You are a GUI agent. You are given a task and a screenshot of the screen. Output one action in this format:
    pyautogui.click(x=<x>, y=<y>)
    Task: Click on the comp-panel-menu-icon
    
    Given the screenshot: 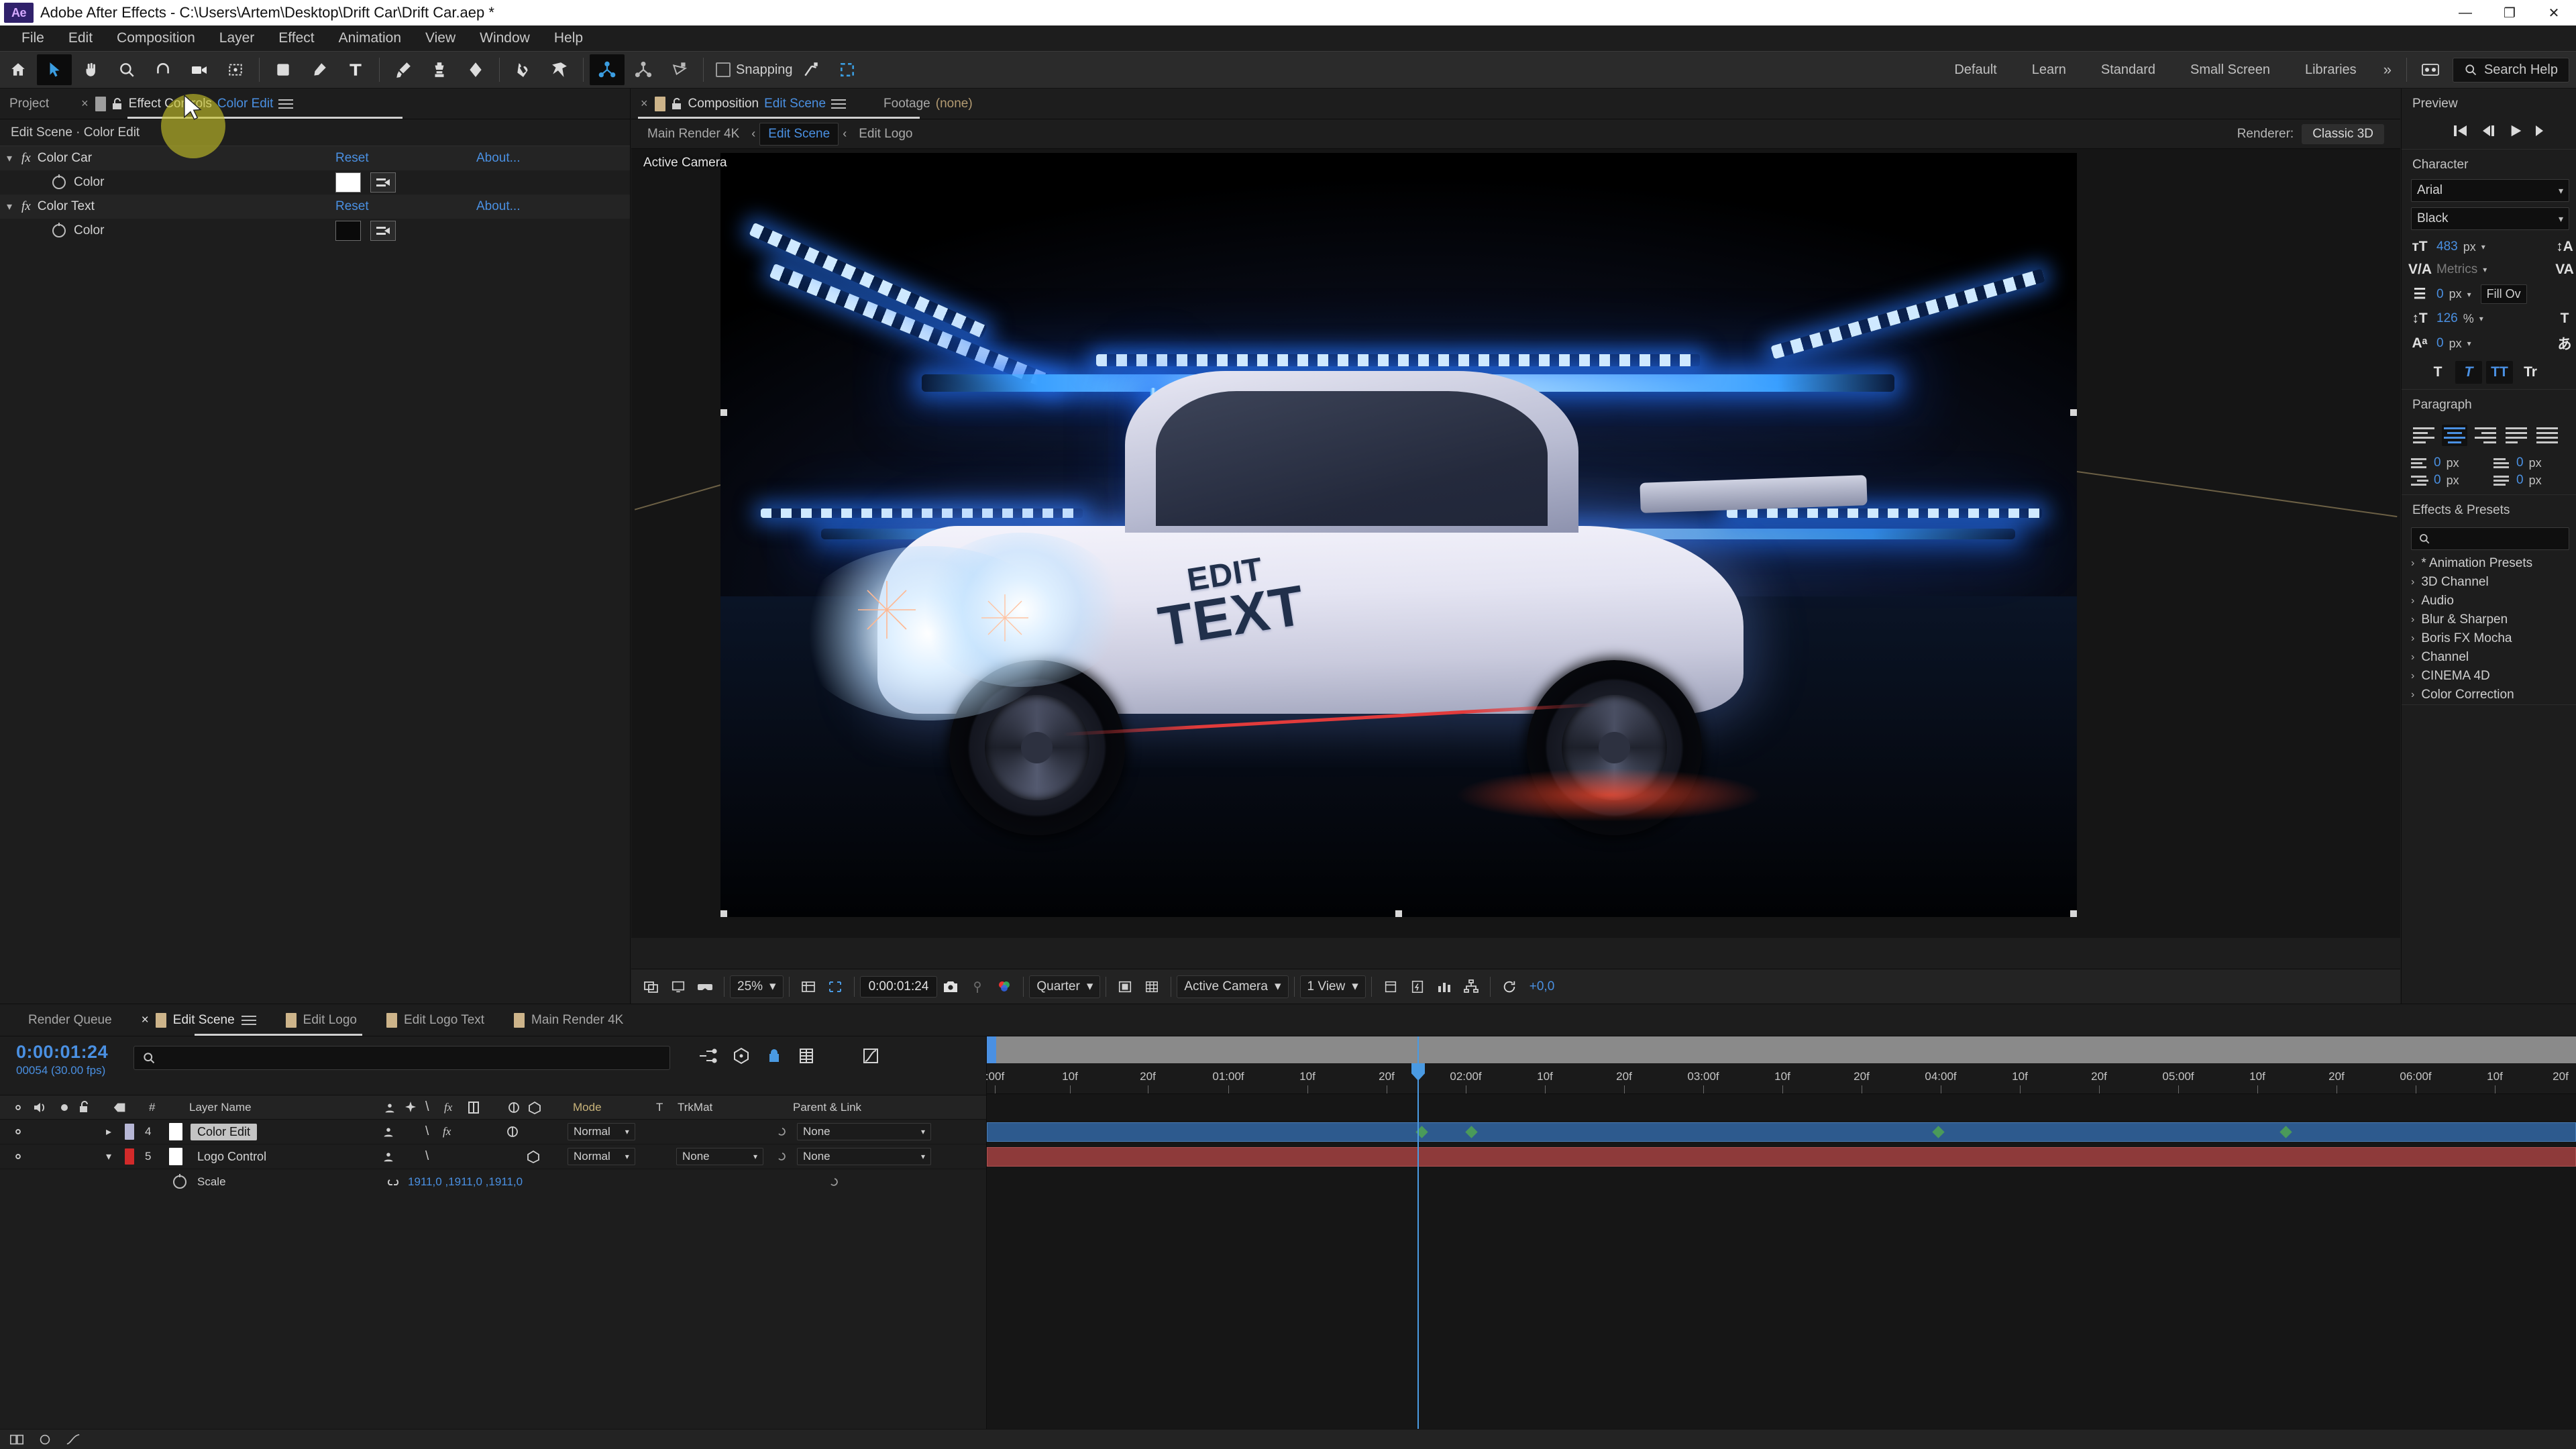 What is the action you would take?
    pyautogui.click(x=839, y=104)
    